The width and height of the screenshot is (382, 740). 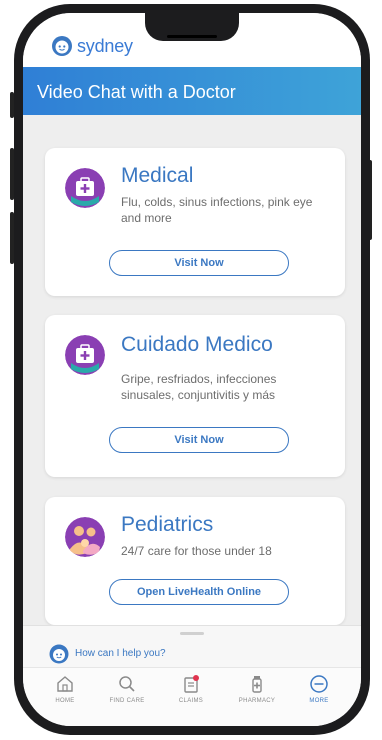 I want to click on card-description: 24/7 care for those under 18, so click(x=196, y=551).